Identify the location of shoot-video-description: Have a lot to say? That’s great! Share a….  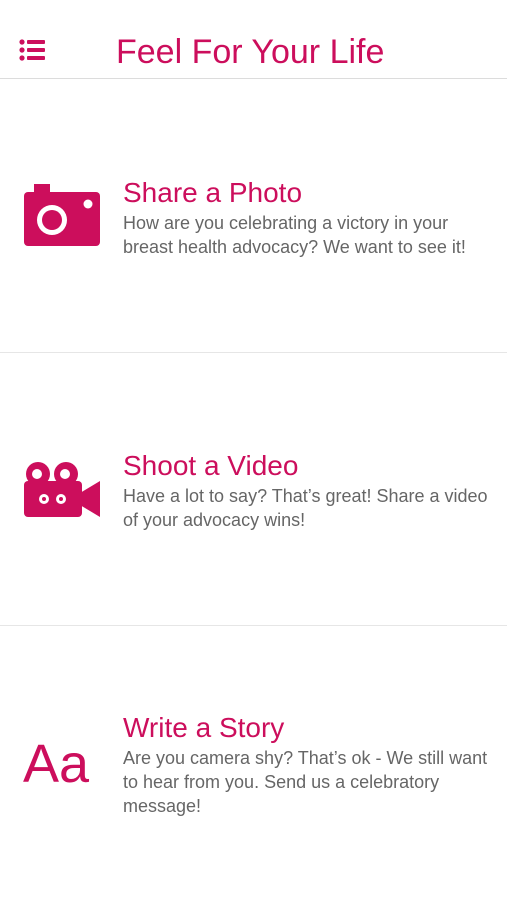
(305, 508).